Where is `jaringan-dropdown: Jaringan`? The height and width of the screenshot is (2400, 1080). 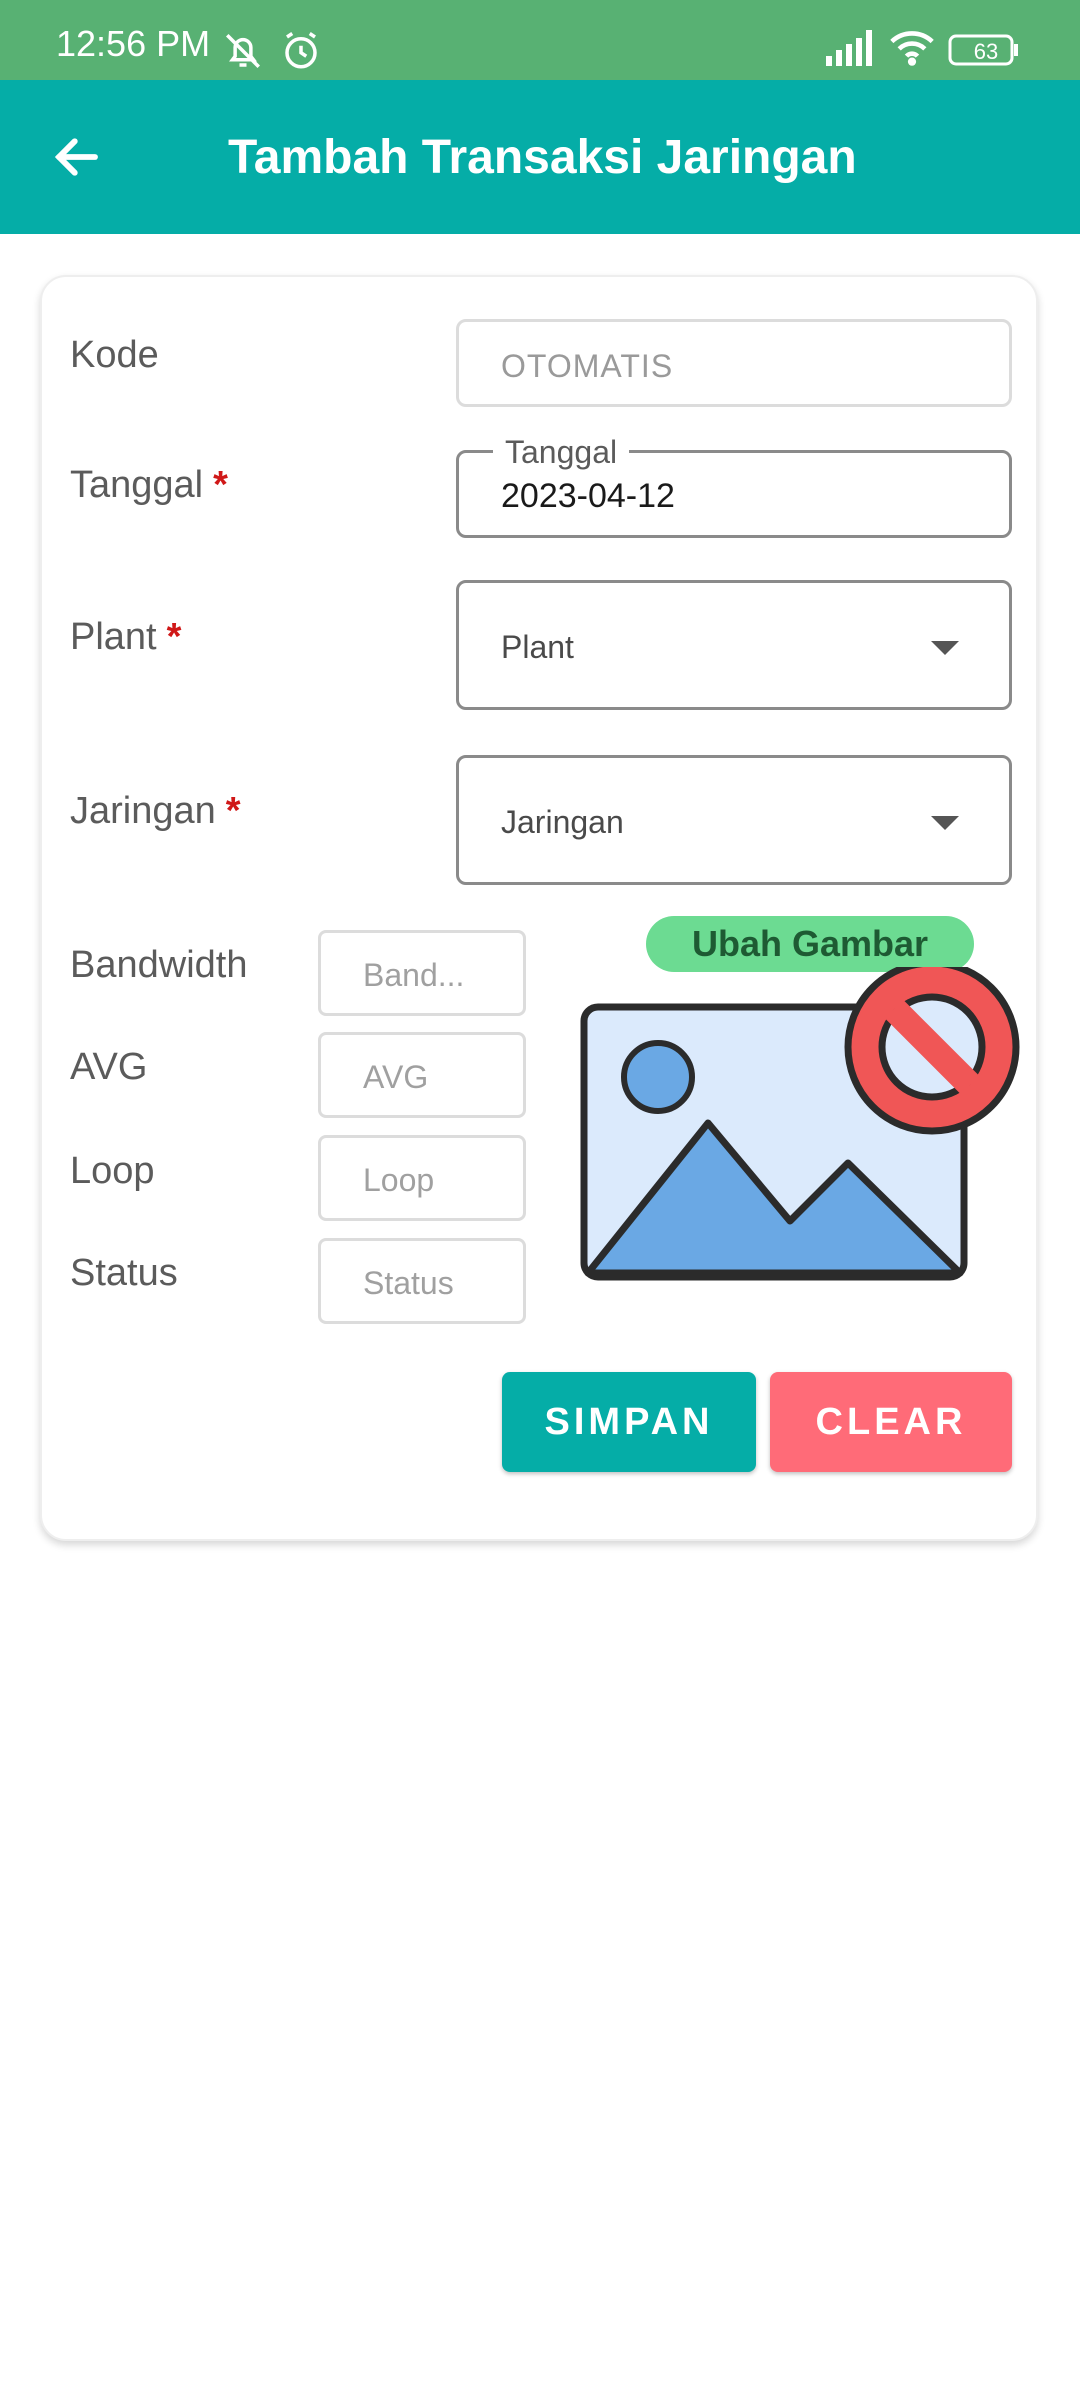 jaringan-dropdown: Jaringan is located at coordinates (734, 820).